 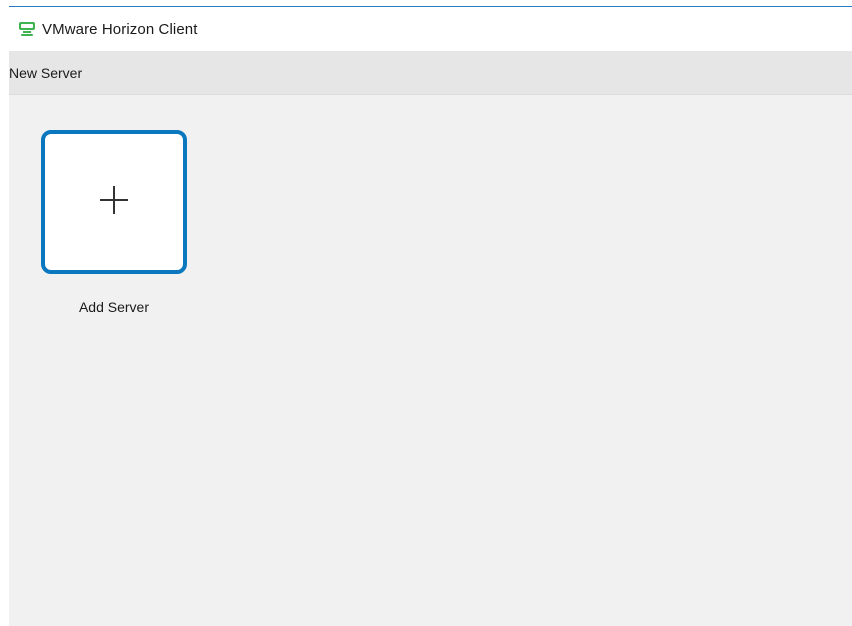 I want to click on plus-icon, so click(x=114, y=202).